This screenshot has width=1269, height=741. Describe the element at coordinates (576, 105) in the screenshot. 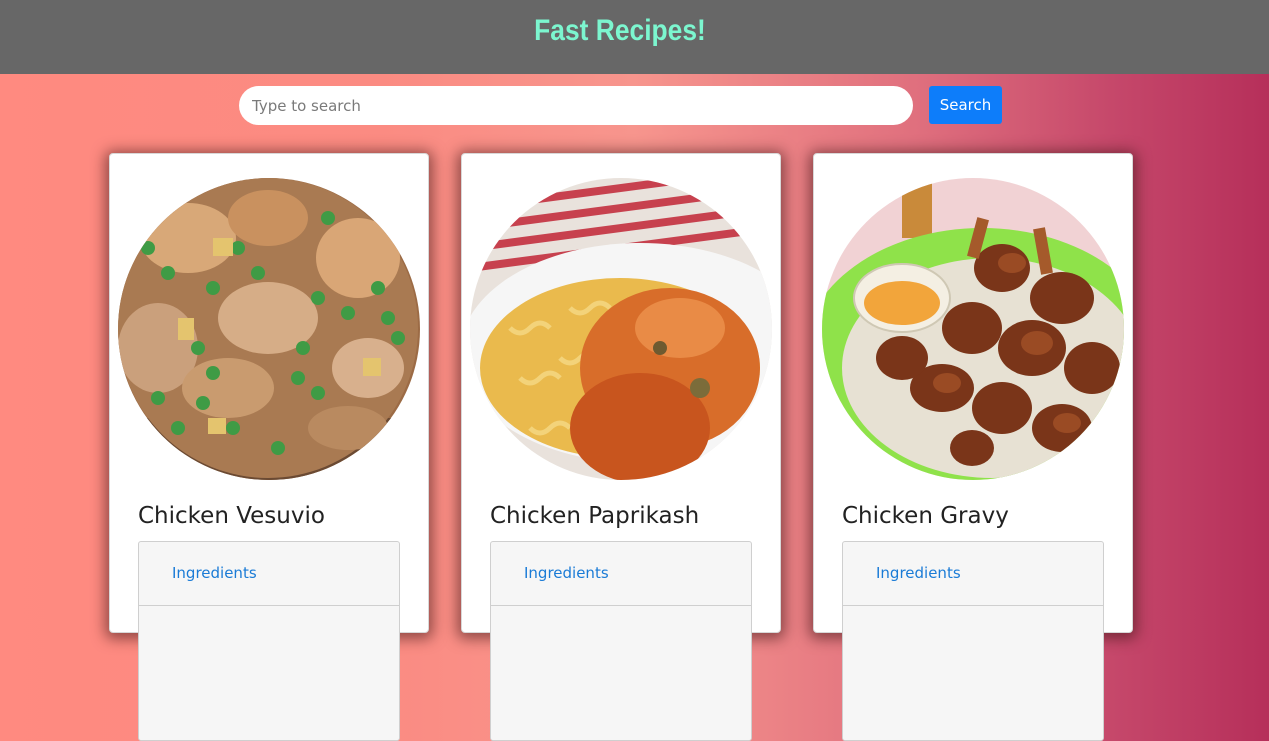

I see `search-input` at that location.